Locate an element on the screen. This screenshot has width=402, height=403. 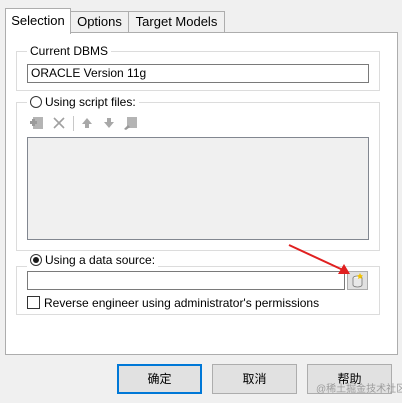
toolbar-separator is located at coordinates (73, 123).